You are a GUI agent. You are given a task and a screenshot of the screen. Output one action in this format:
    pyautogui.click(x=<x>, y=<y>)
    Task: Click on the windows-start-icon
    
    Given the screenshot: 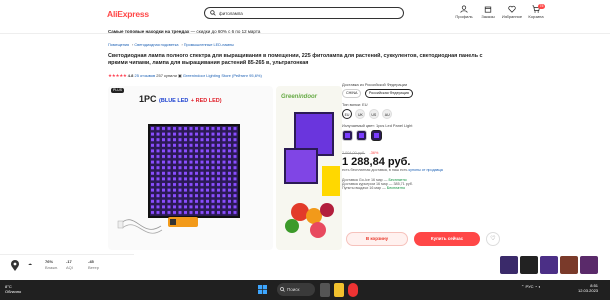 What is the action you would take?
    pyautogui.click(x=262, y=289)
    